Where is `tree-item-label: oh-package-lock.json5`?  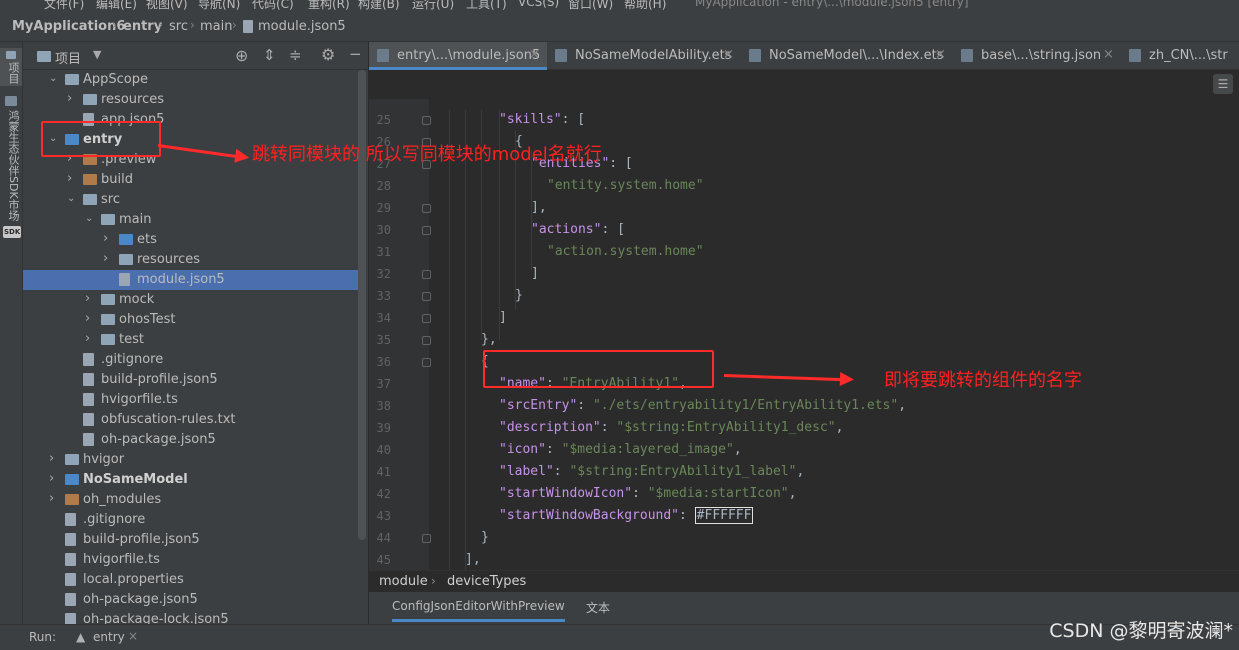
tree-item-label: oh-package-lock.json5 is located at coordinates (156, 618).